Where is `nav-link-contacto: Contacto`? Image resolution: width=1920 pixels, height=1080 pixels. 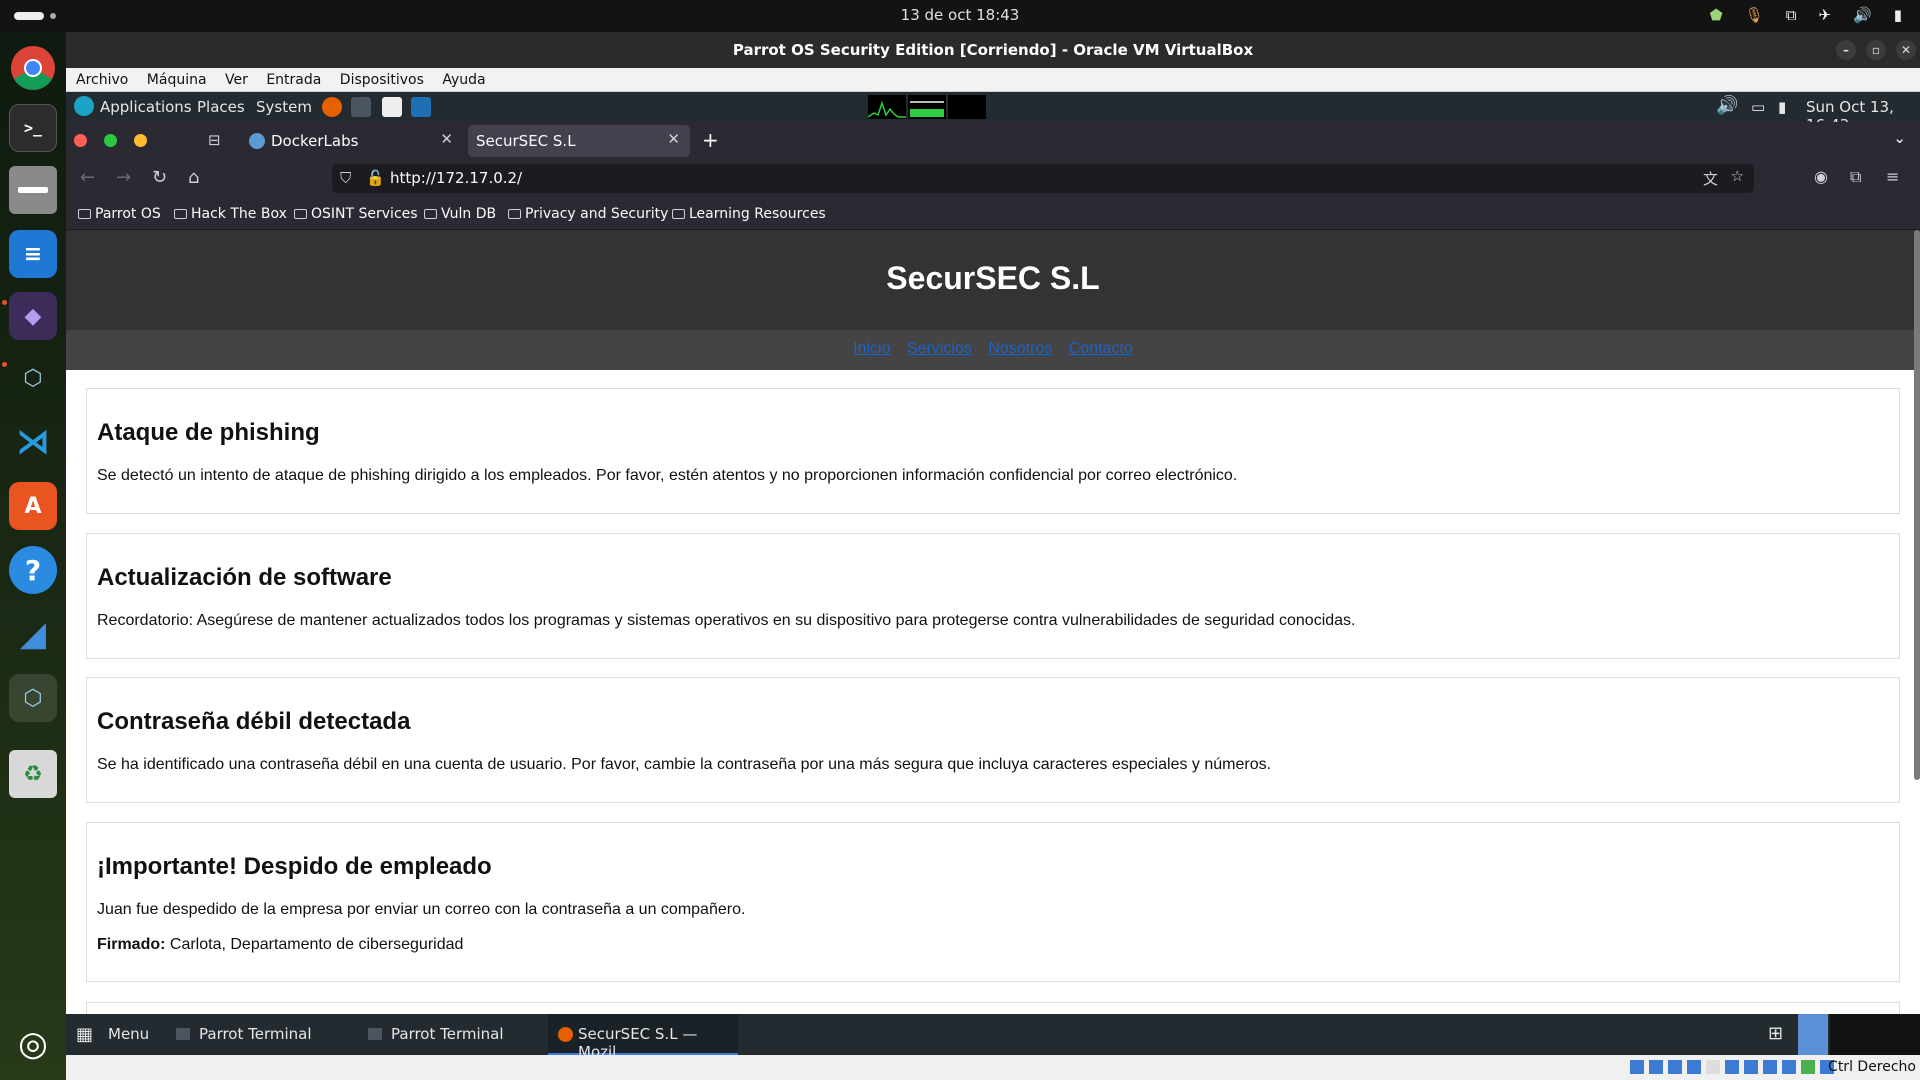
nav-link-contacto: Contacto is located at coordinates (1101, 348).